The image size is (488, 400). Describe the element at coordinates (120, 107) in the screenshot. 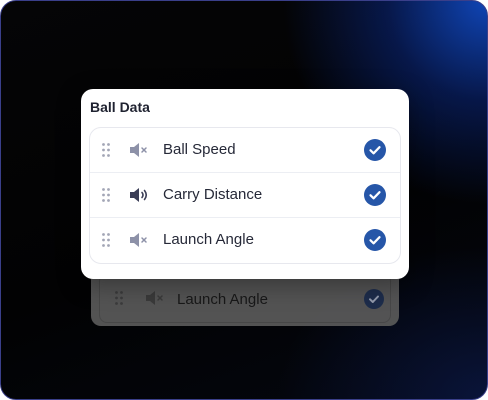

I see `panel-title: Ball Data` at that location.